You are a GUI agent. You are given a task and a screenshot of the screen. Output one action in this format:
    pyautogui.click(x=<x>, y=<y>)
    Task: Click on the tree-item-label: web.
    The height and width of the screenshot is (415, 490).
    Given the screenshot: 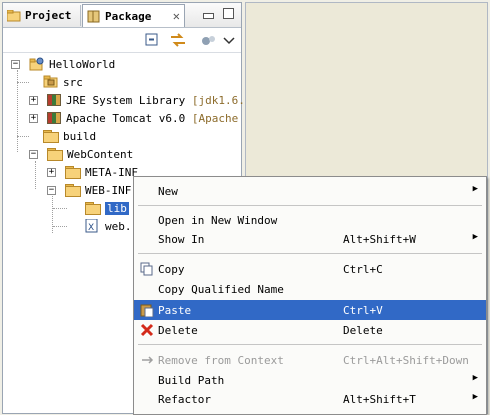 What is the action you would take?
    pyautogui.click(x=118, y=226)
    